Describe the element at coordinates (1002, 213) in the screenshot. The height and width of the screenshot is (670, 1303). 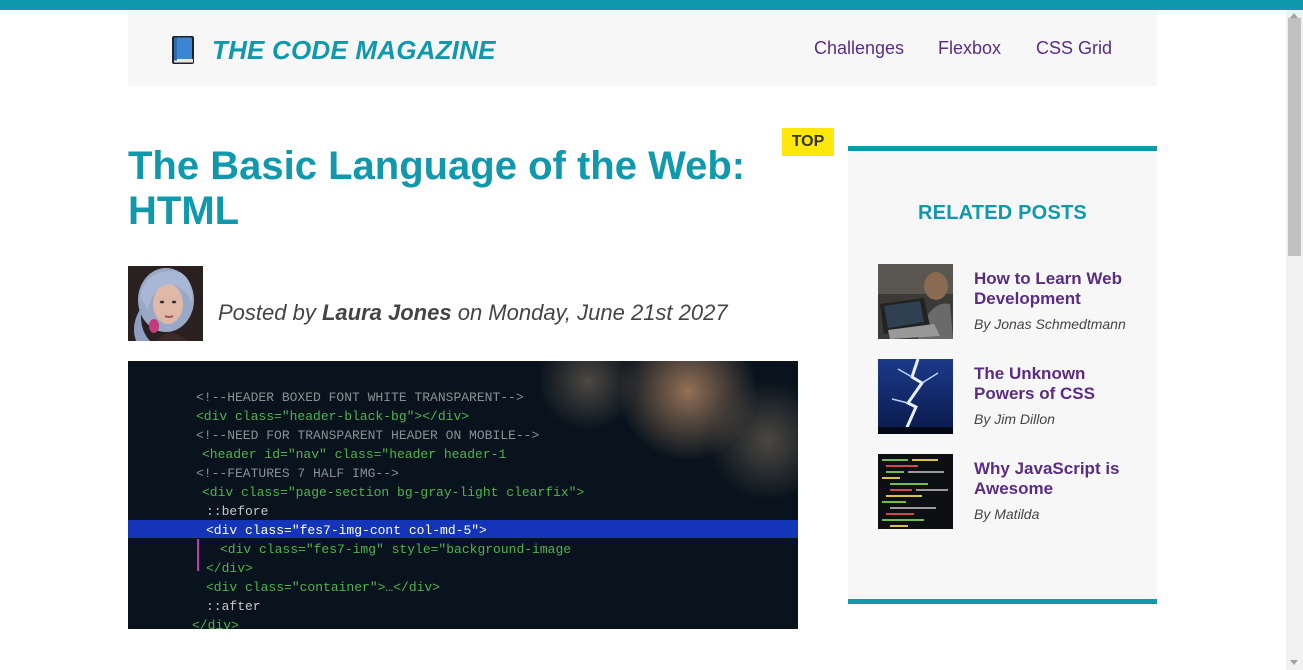
I see `related-posts-title: RELATED POSTS` at that location.